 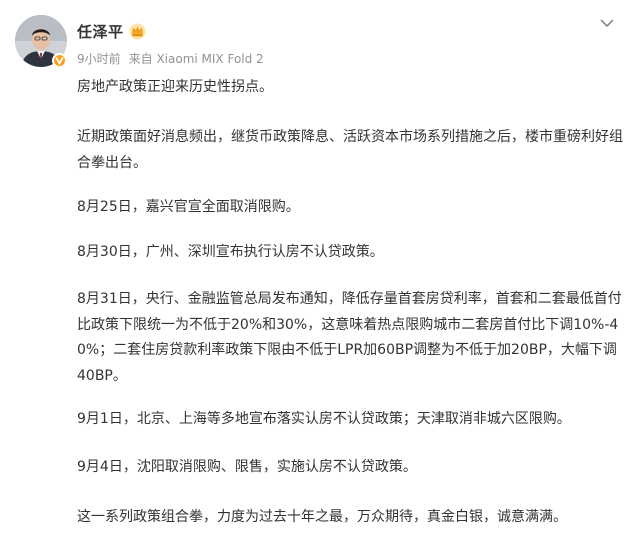 What do you see at coordinates (99, 59) in the screenshot?
I see `post-time: 9小时前` at bounding box center [99, 59].